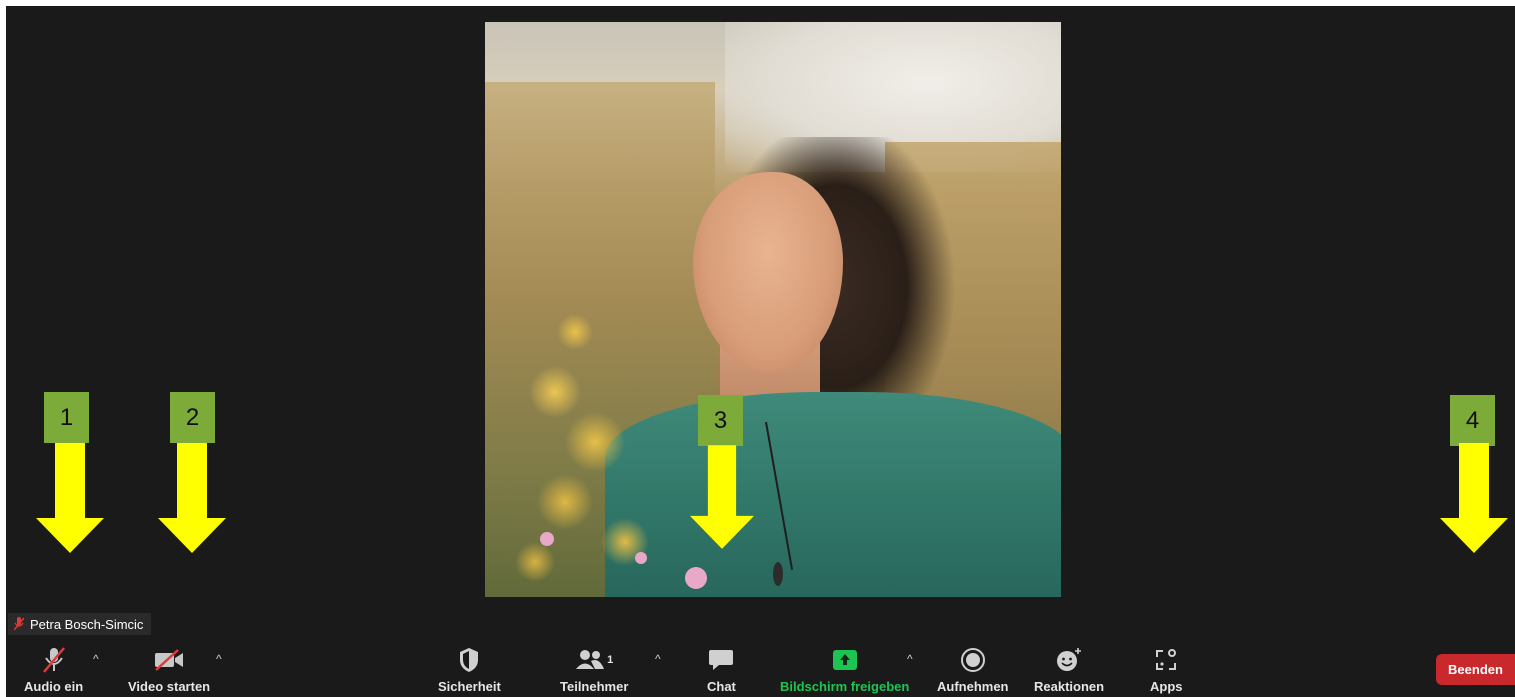 This screenshot has width=1515, height=697. I want to click on participant-name: Petra Bosch-Simcic, so click(87, 624).